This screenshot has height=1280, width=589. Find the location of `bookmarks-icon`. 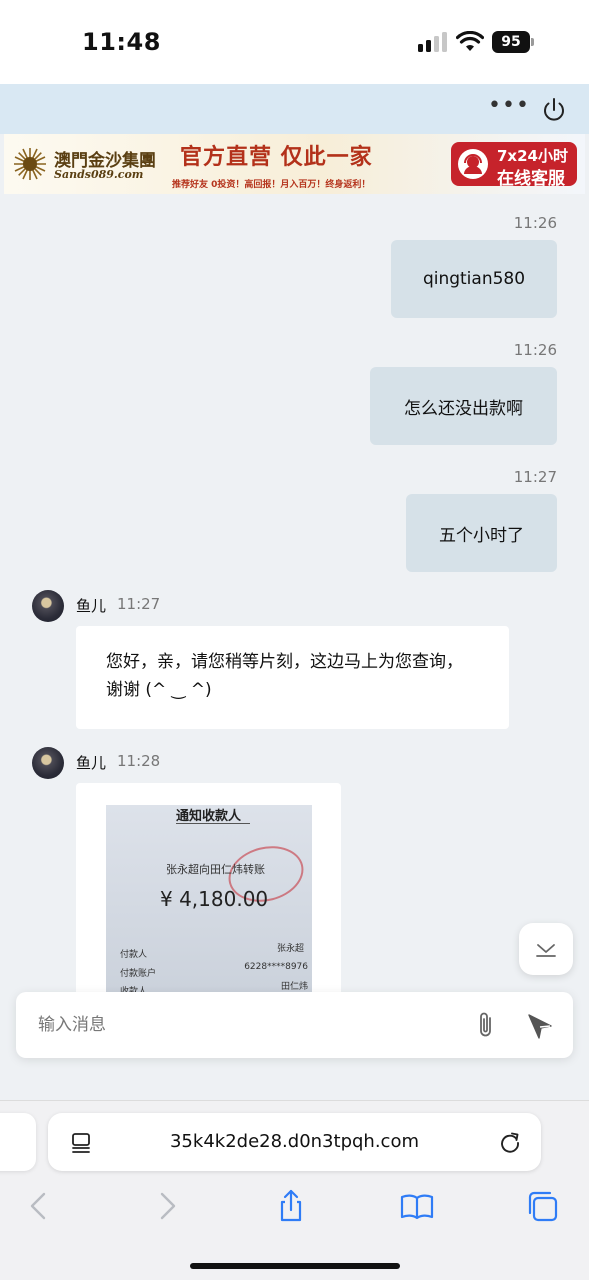

bookmarks-icon is located at coordinates (417, 1206).